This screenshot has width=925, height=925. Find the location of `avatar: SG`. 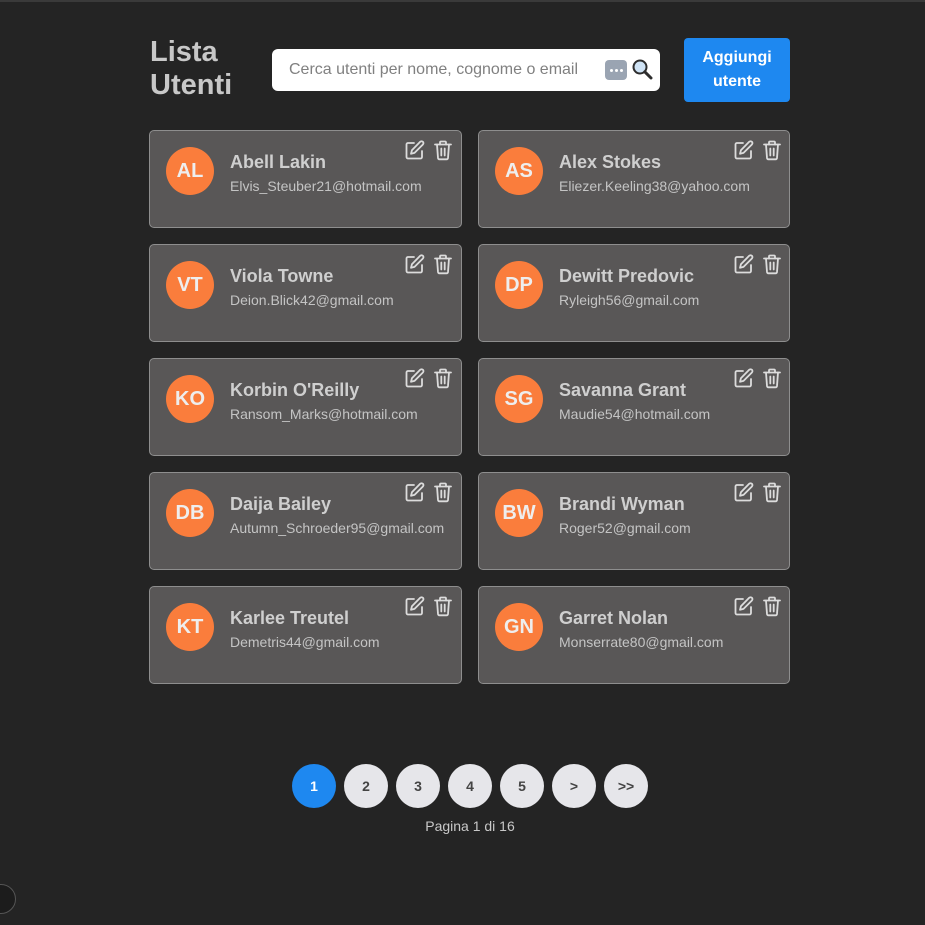

avatar: SG is located at coordinates (519, 399).